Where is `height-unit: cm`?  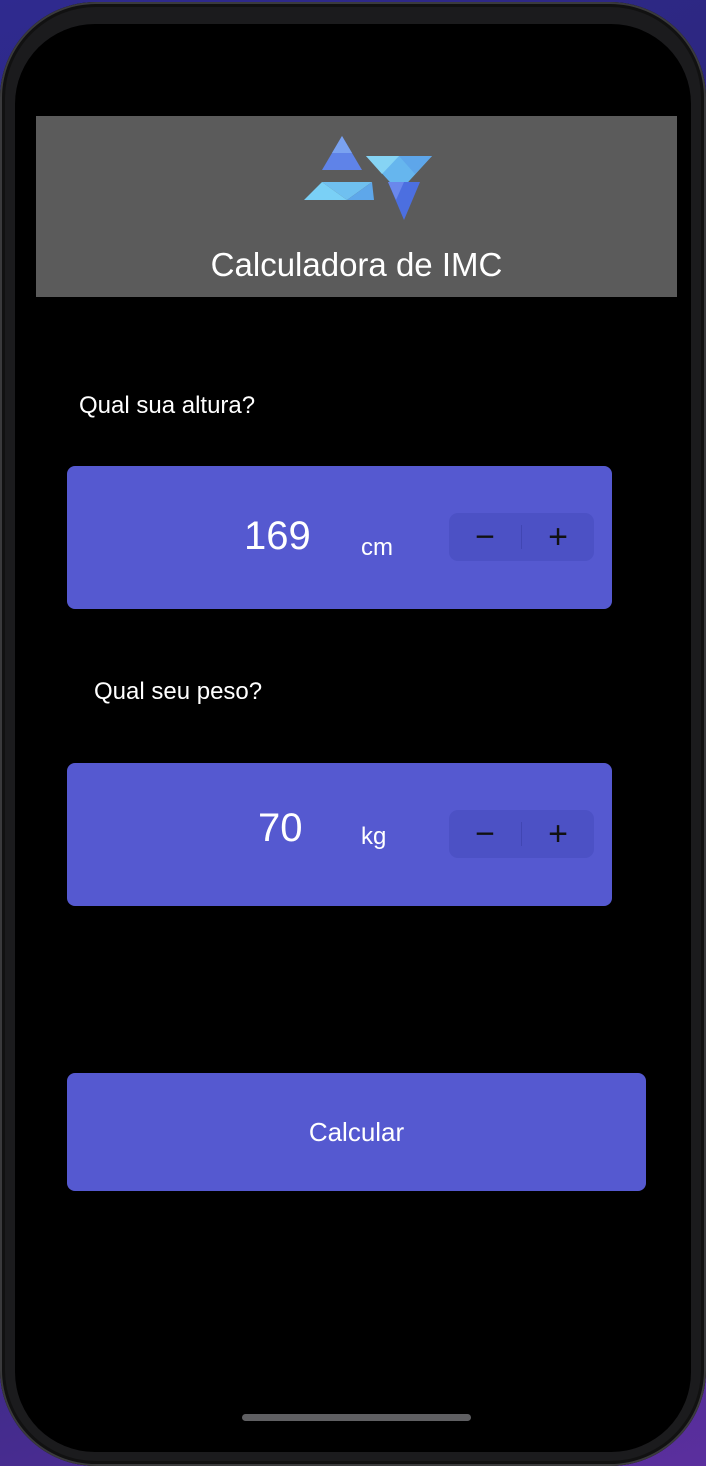 height-unit: cm is located at coordinates (377, 547).